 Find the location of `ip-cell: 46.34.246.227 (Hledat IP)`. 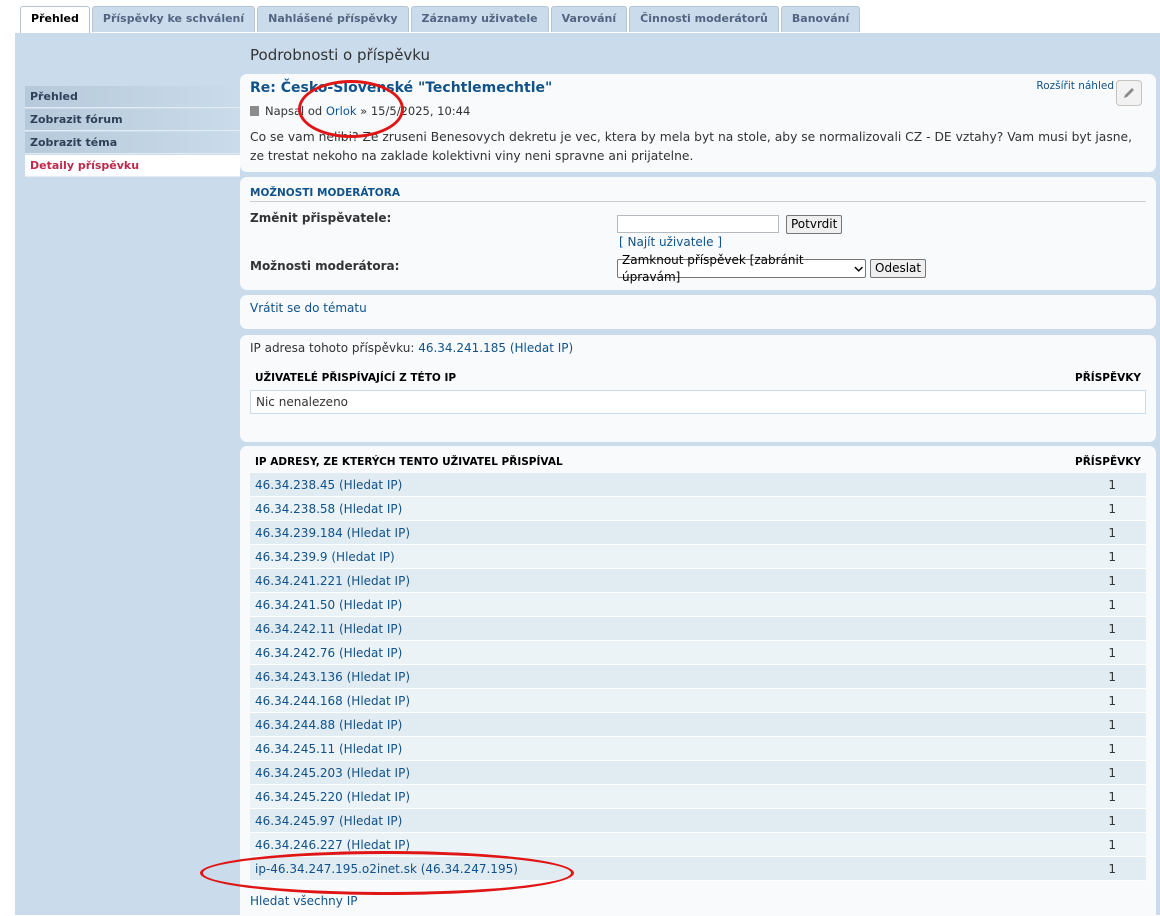

ip-cell: 46.34.246.227 (Hledat IP) is located at coordinates (332, 845).